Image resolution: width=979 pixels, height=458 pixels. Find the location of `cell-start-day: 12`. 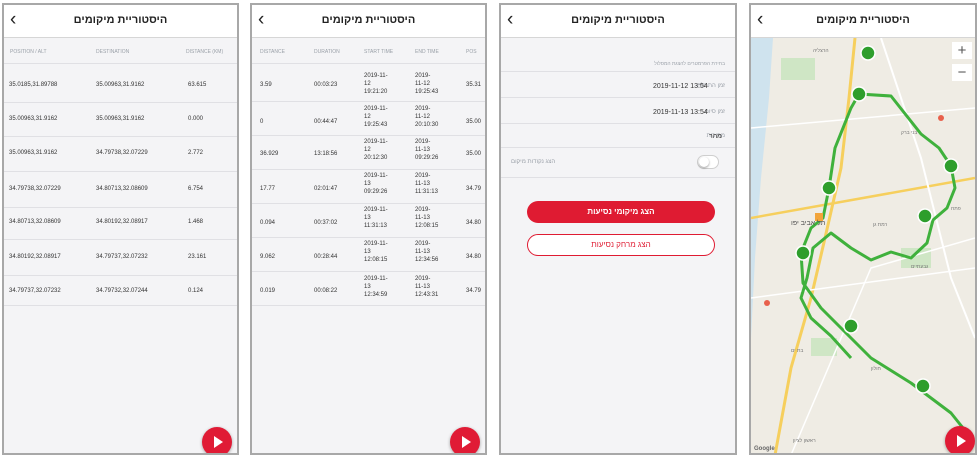

cell-start-day: 12 is located at coordinates (367, 117).